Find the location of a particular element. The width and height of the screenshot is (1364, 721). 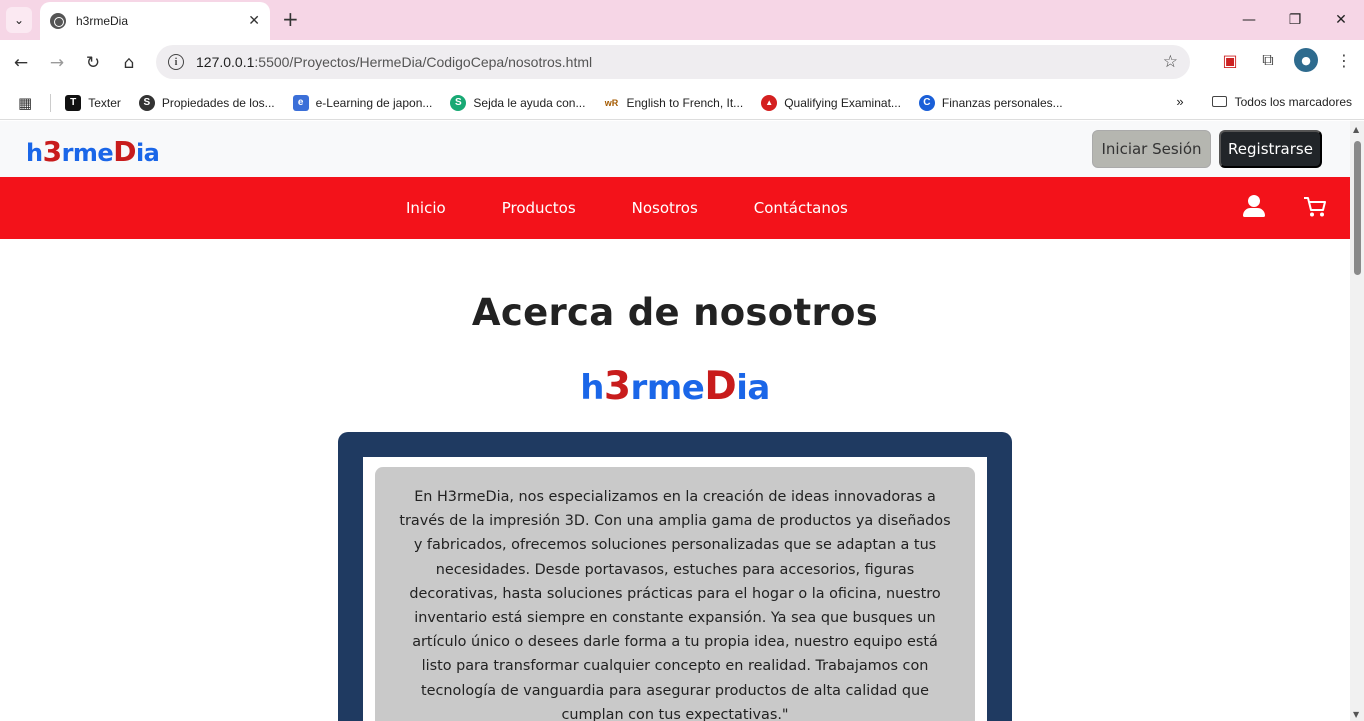

site-info-icon: i is located at coordinates (176, 62).